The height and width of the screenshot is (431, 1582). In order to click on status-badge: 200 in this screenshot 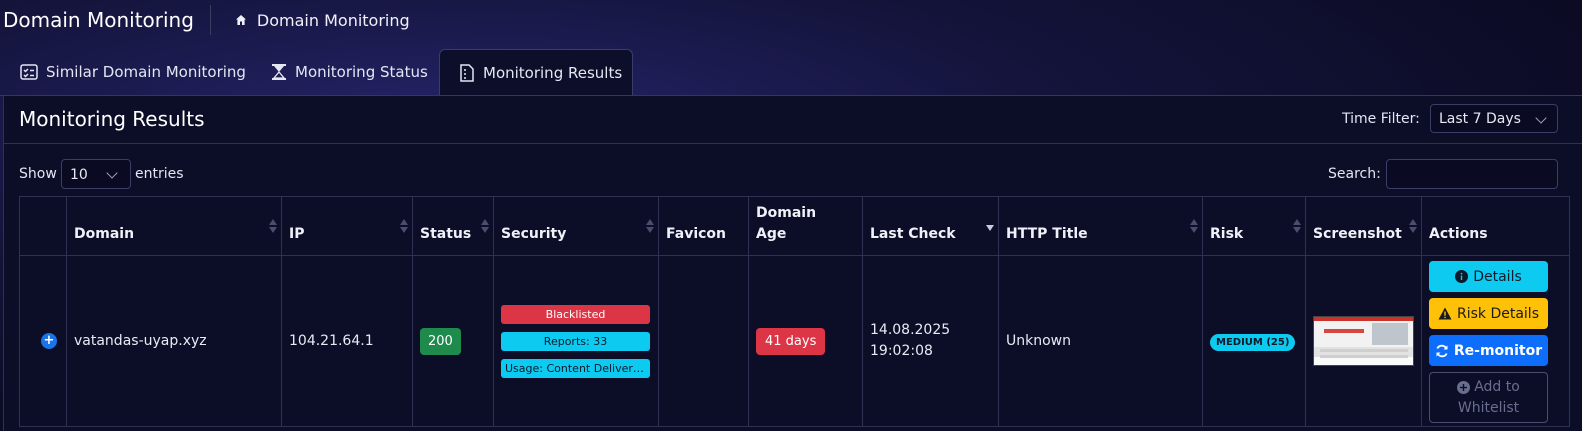, I will do `click(440, 341)`.